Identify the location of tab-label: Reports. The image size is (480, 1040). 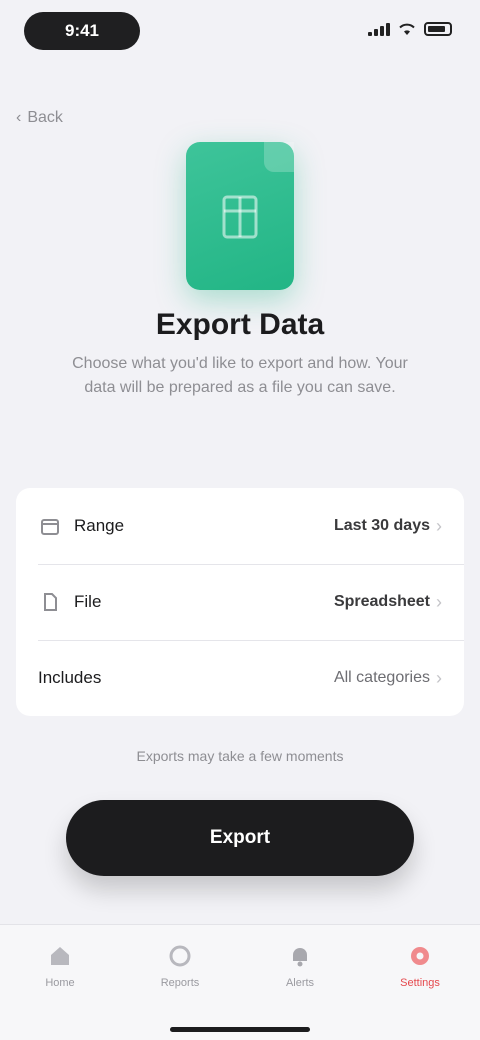
(180, 983).